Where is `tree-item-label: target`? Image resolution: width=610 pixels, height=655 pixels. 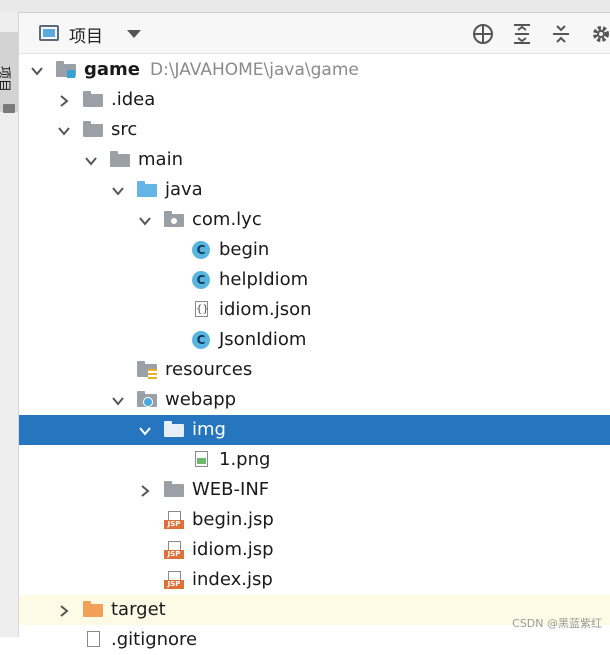
tree-item-label: target is located at coordinates (138, 609).